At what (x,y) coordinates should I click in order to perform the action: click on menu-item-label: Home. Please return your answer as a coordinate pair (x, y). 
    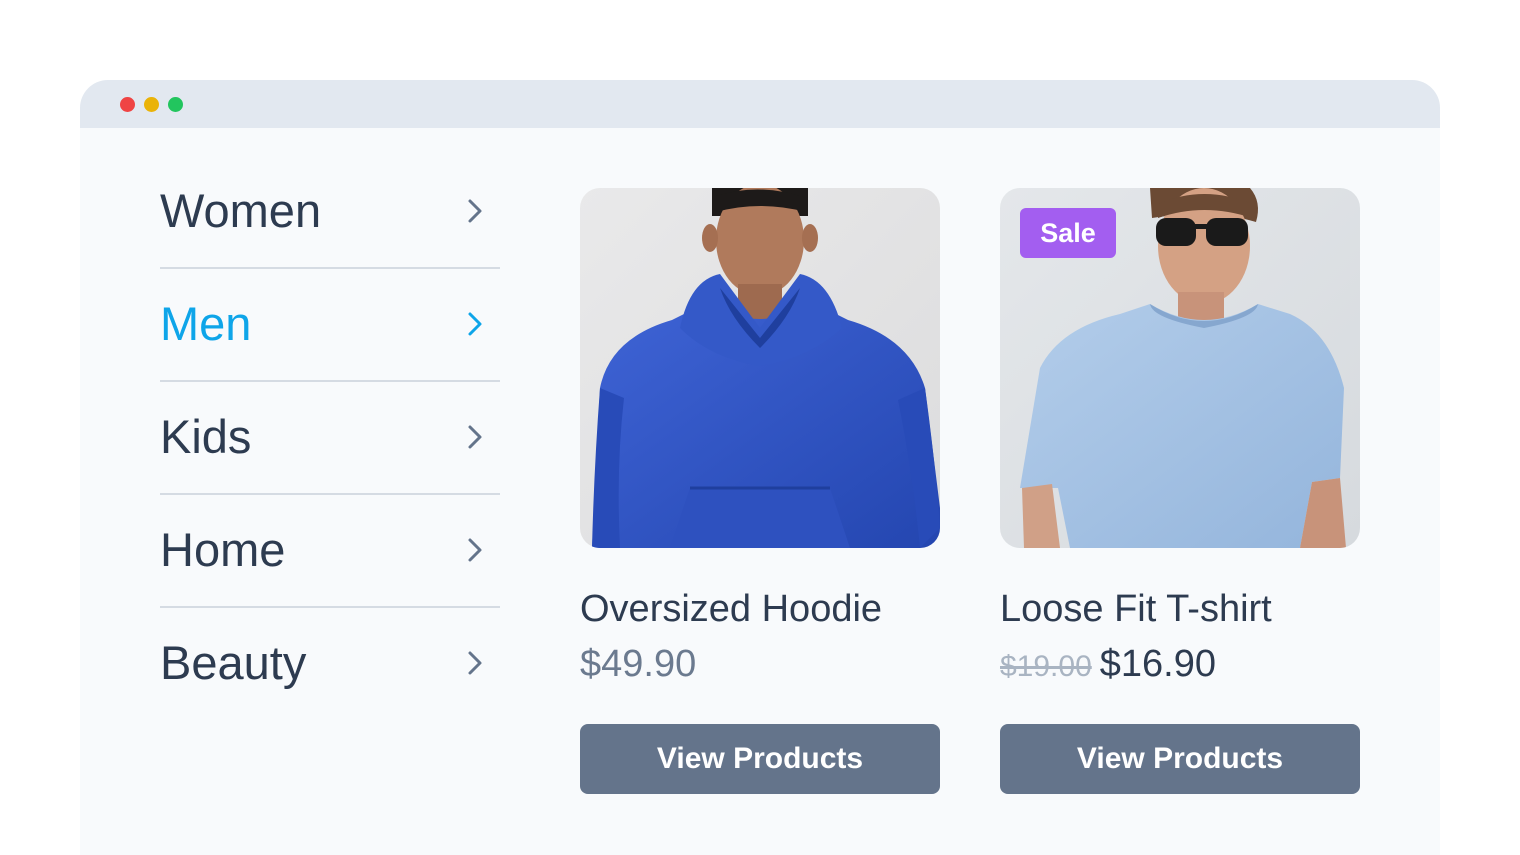
    Looking at the image, I should click on (223, 549).